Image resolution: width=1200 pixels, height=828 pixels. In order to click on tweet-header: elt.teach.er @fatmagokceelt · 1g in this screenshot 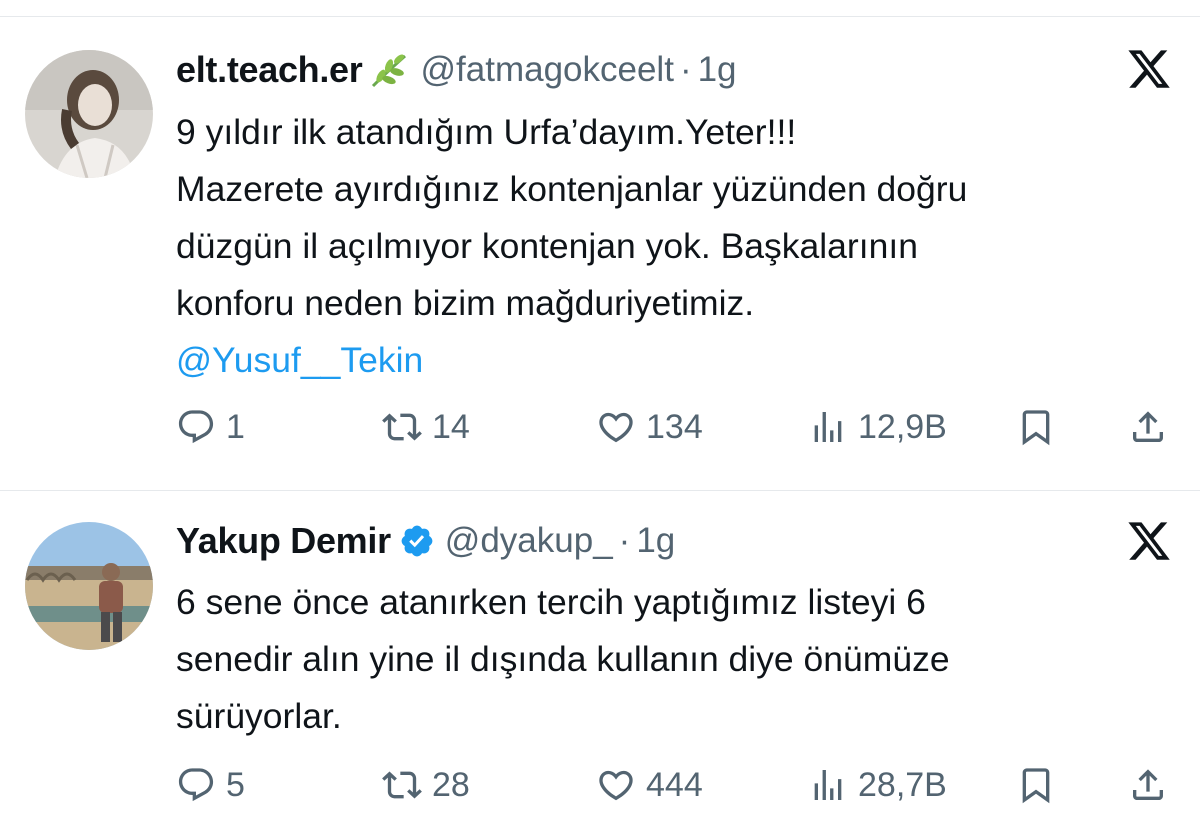, I will do `click(456, 70)`.